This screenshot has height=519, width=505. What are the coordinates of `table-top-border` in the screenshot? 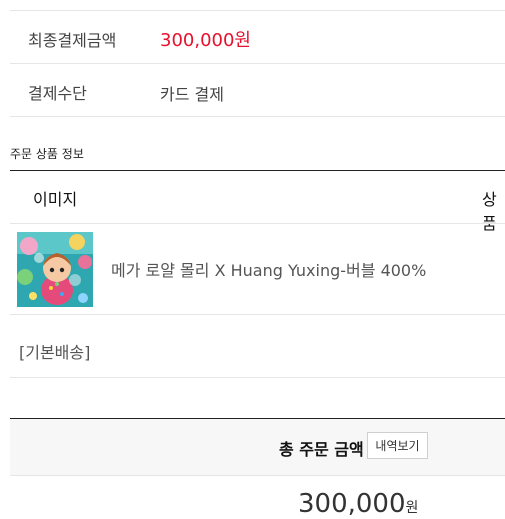 It's located at (257, 170).